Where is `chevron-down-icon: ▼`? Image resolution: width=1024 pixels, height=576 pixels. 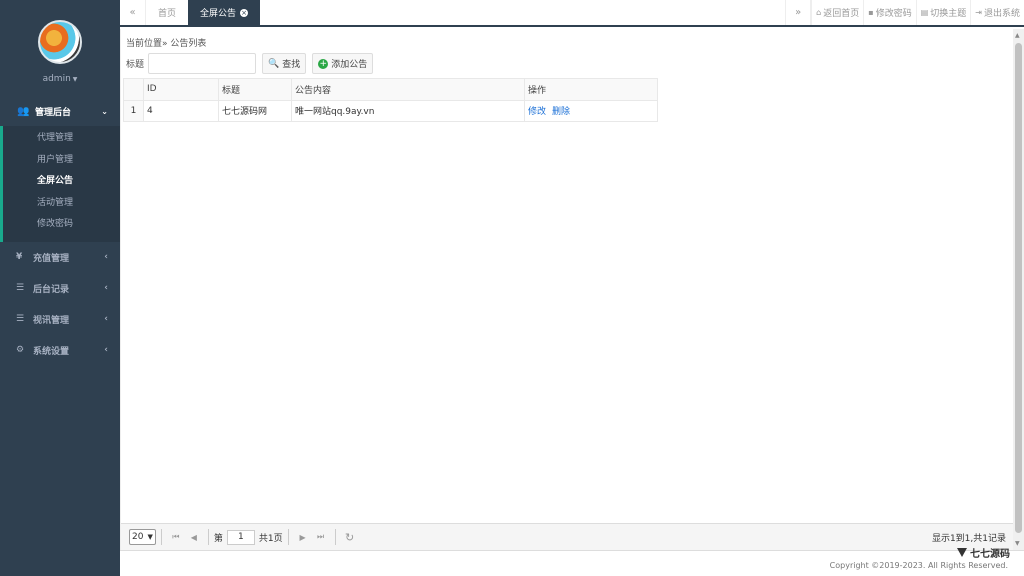
chevron-down-icon: ▼ is located at coordinates (150, 537).